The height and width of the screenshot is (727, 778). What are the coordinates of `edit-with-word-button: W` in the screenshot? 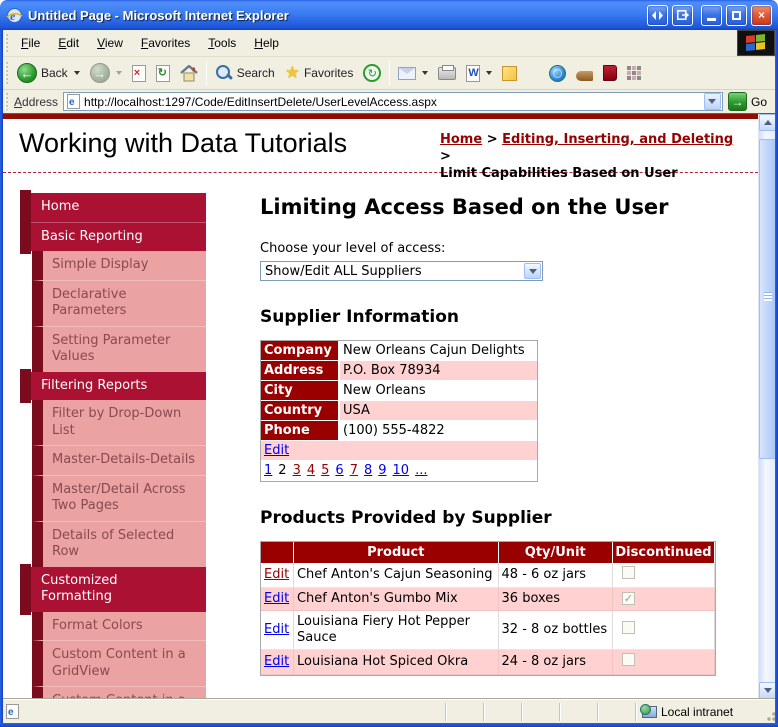 It's located at (479, 73).